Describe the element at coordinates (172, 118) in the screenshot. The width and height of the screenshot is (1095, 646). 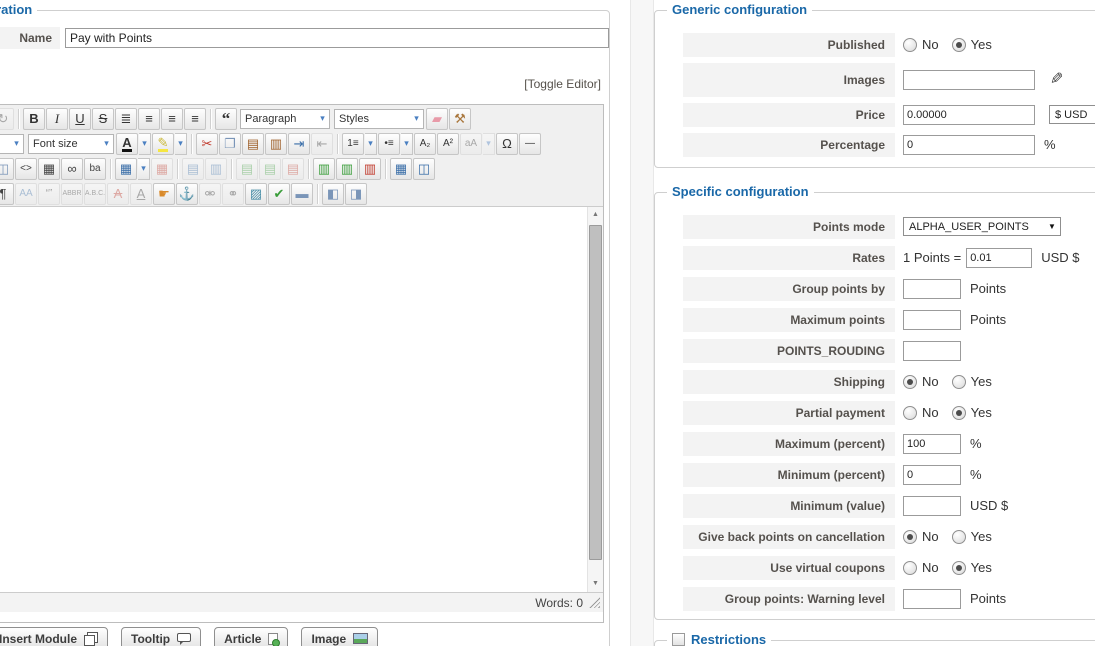
I see `align-left-icon: ≡` at that location.